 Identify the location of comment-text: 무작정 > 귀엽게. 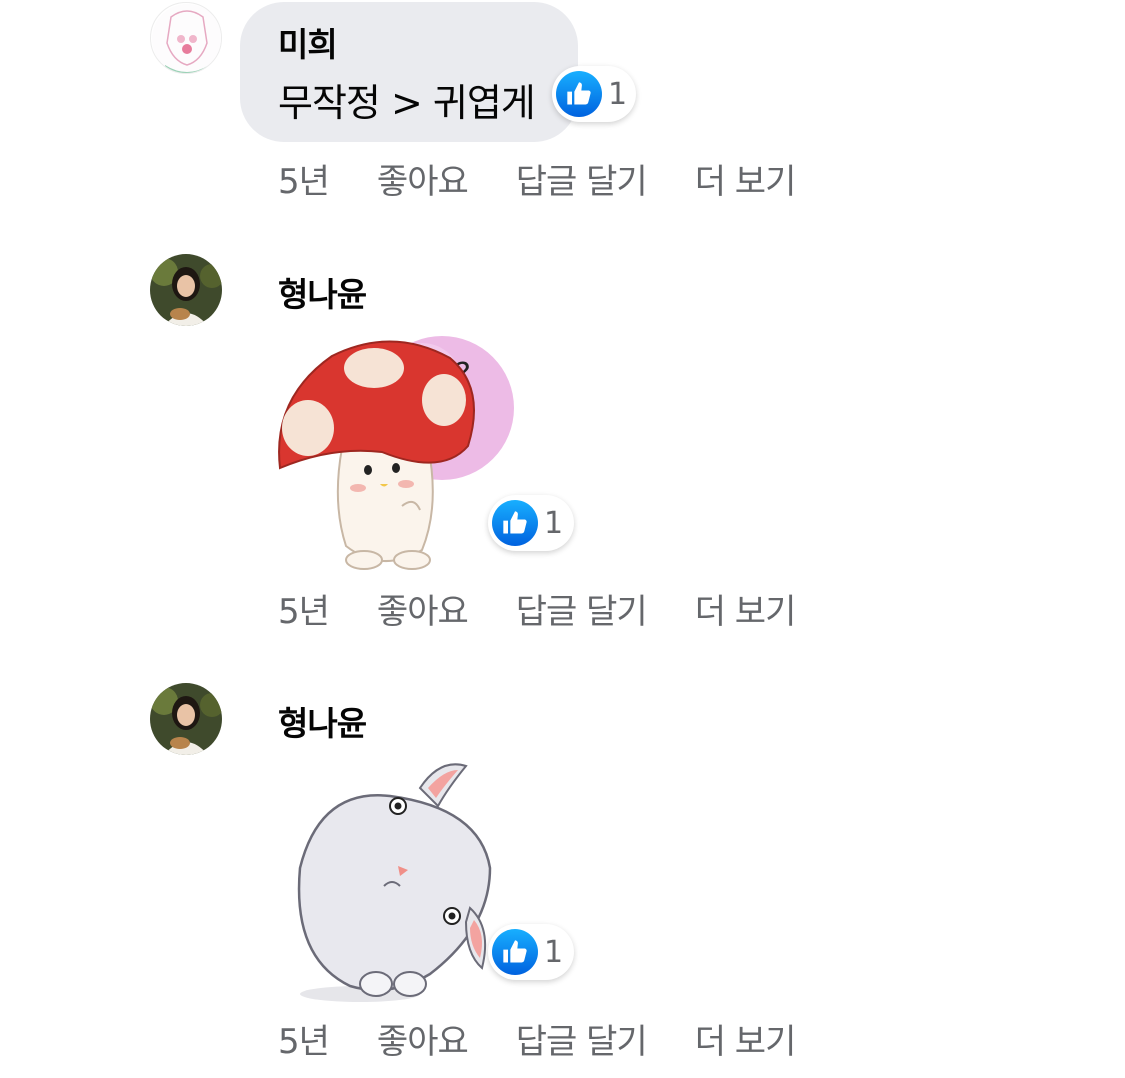
(407, 103).